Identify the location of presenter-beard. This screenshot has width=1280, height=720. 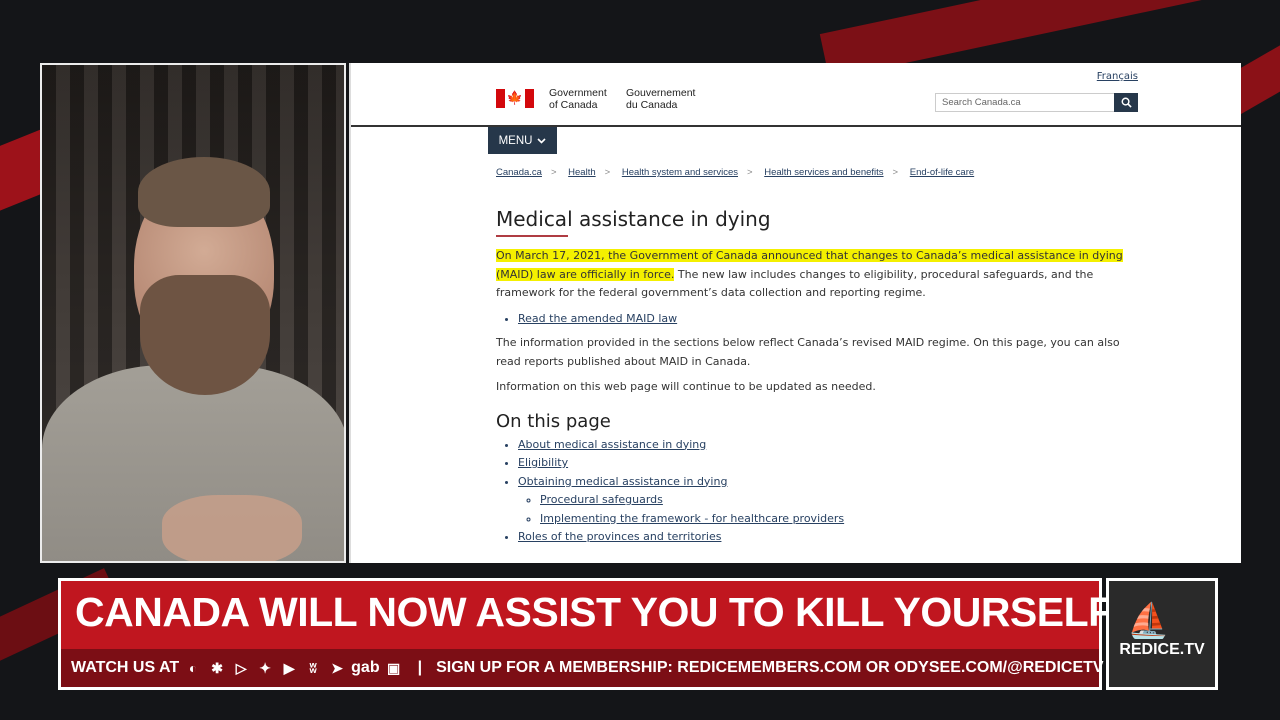
(205, 335).